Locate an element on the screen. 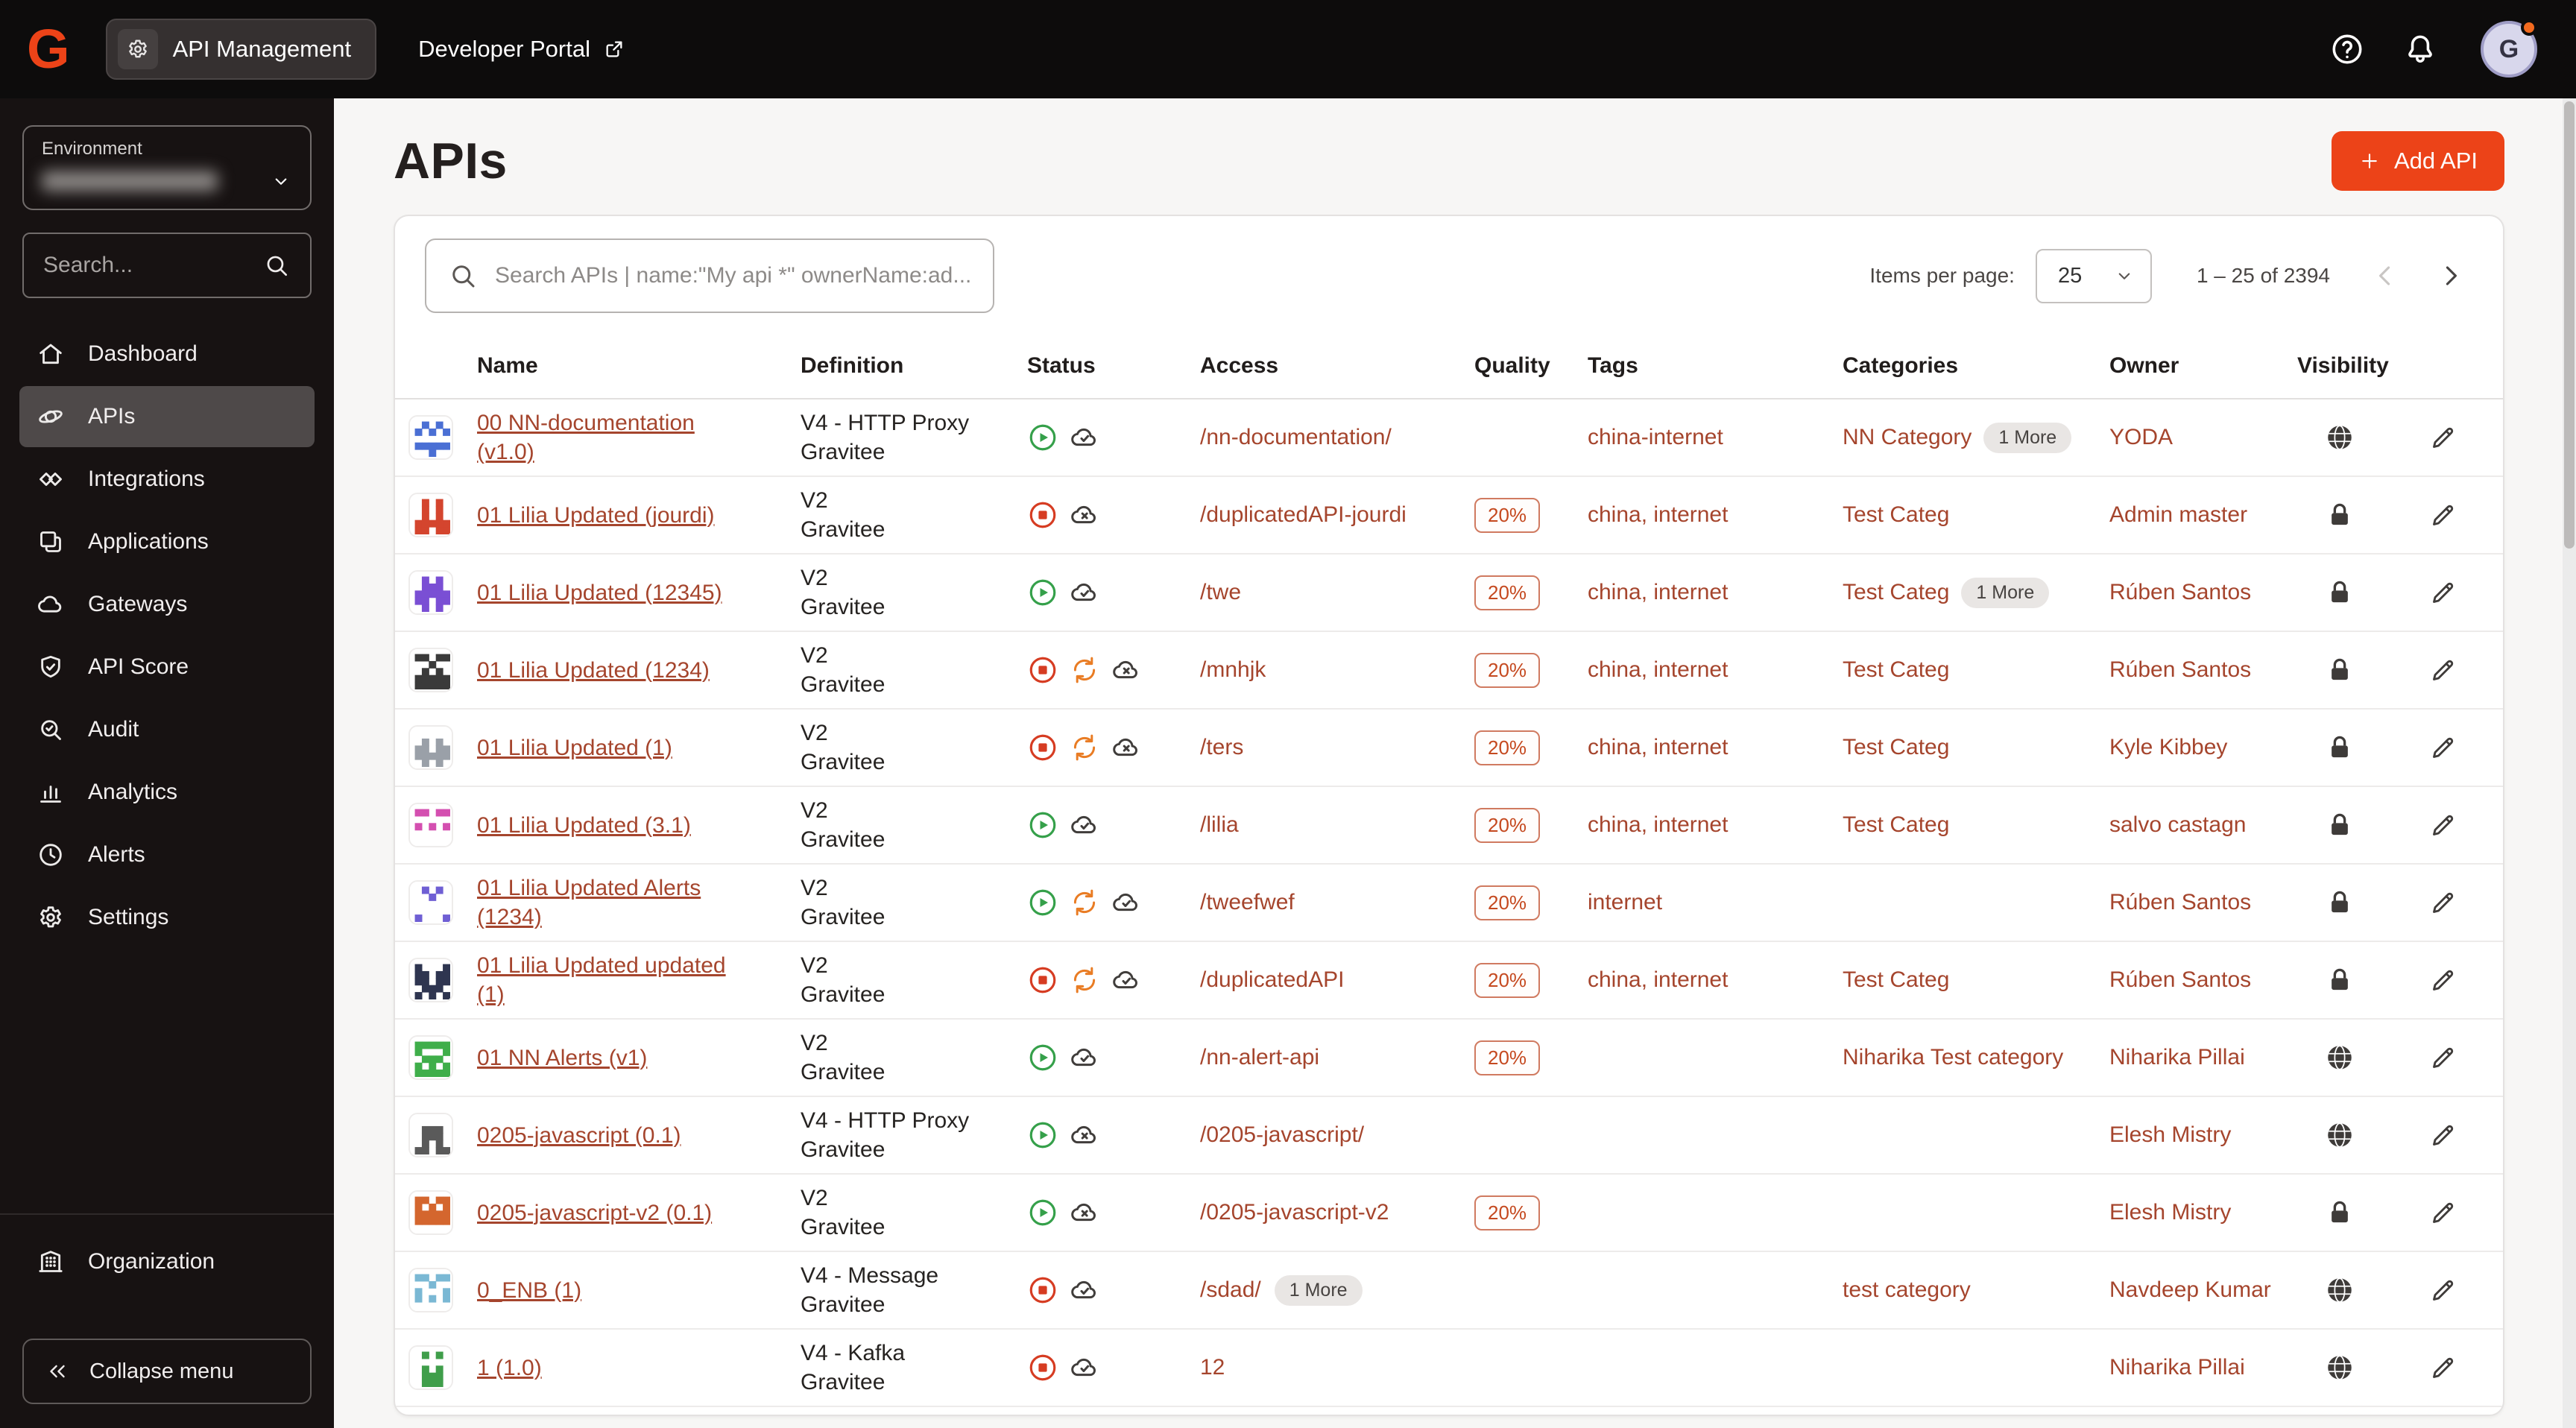  items-per-page-value: 25 is located at coordinates (2070, 275).